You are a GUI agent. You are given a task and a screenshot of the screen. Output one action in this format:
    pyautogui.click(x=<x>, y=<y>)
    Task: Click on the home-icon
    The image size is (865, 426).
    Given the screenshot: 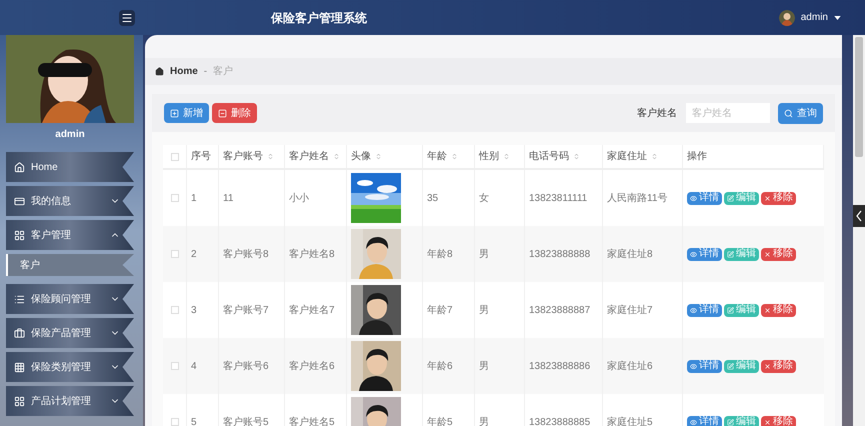 What is the action you would take?
    pyautogui.click(x=159, y=71)
    